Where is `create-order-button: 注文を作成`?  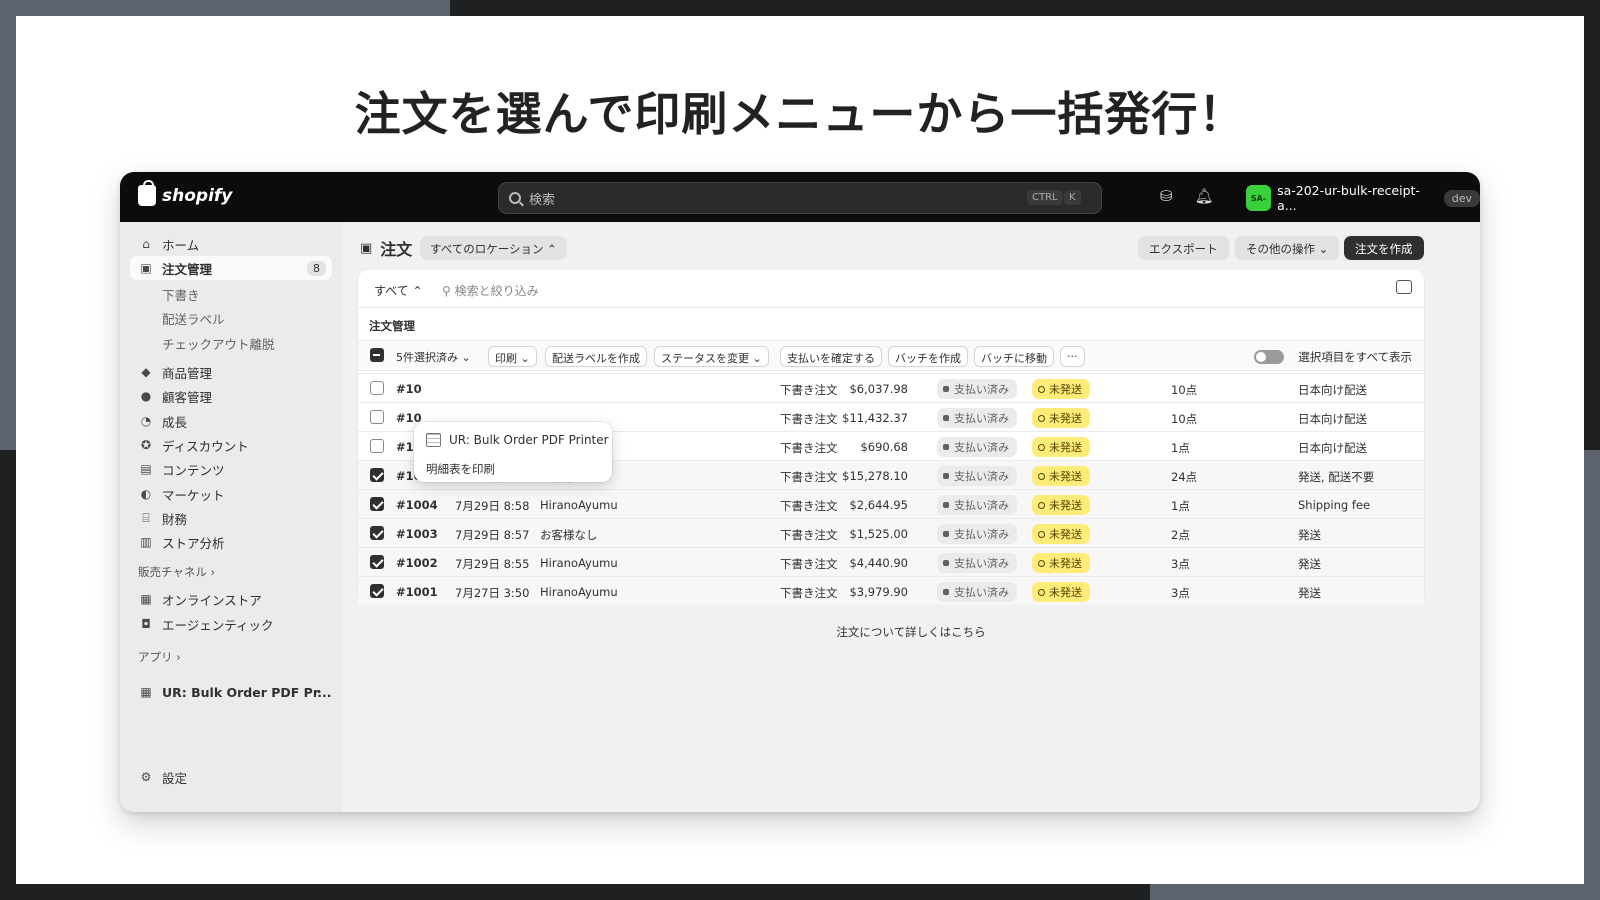
create-order-button: 注文を作成 is located at coordinates (1384, 248).